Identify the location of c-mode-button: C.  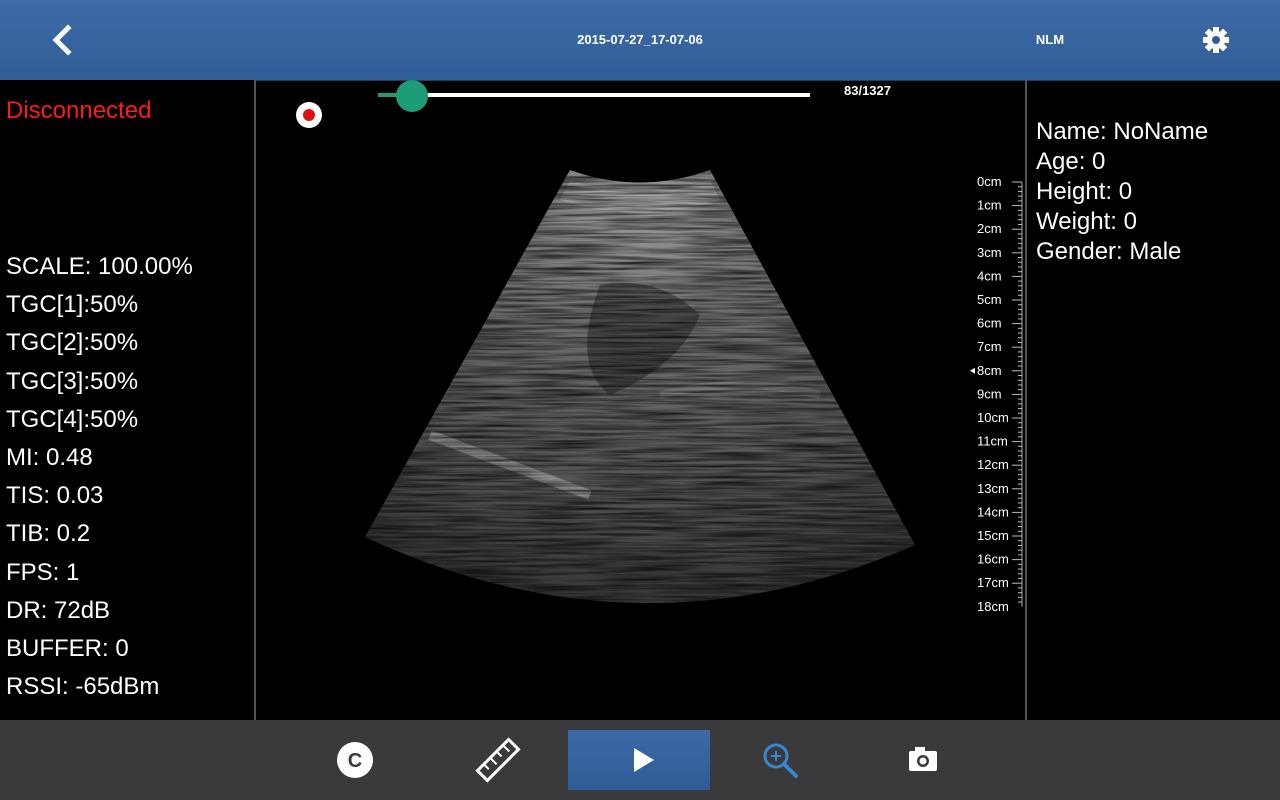
(355, 760).